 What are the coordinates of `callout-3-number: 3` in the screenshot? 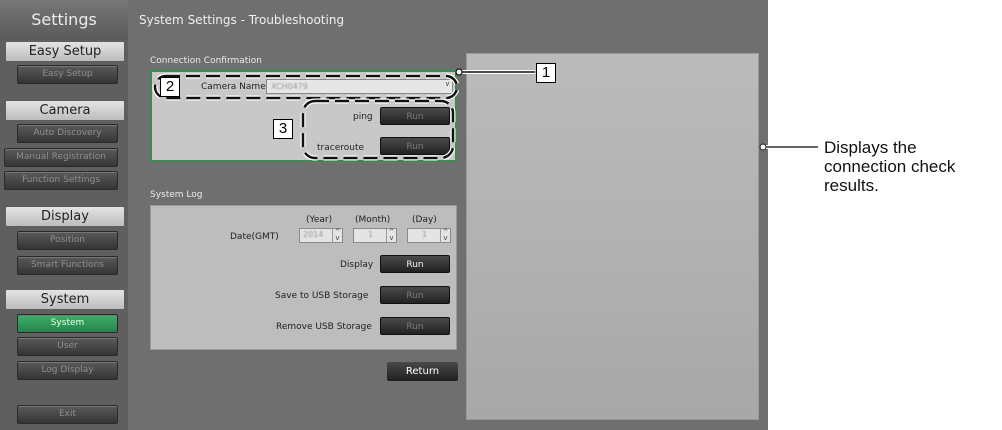 It's located at (283, 129).